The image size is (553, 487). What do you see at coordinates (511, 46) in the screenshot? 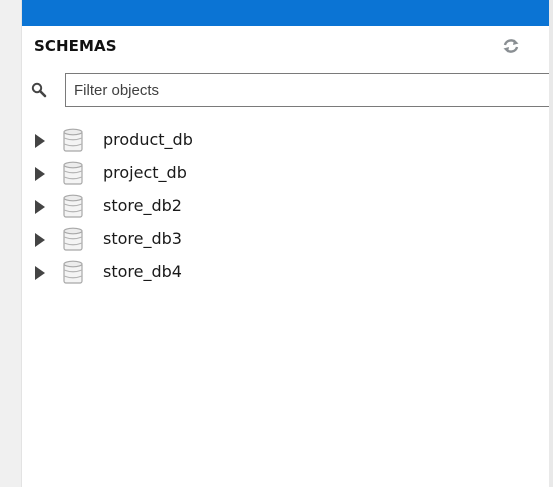
I see `refresh-icon` at bounding box center [511, 46].